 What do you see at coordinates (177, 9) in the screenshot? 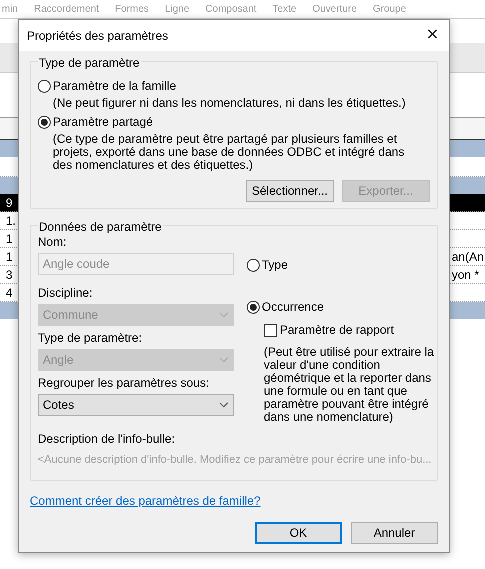
I see `ribbon-tab: Ligne` at bounding box center [177, 9].